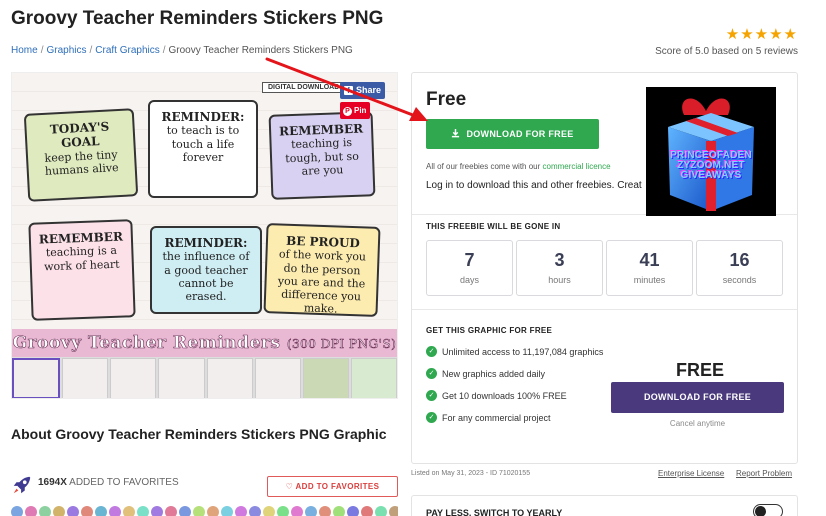  What do you see at coordinates (739, 268) in the screenshot?
I see `countdown-seconds: 16 seconds` at bounding box center [739, 268].